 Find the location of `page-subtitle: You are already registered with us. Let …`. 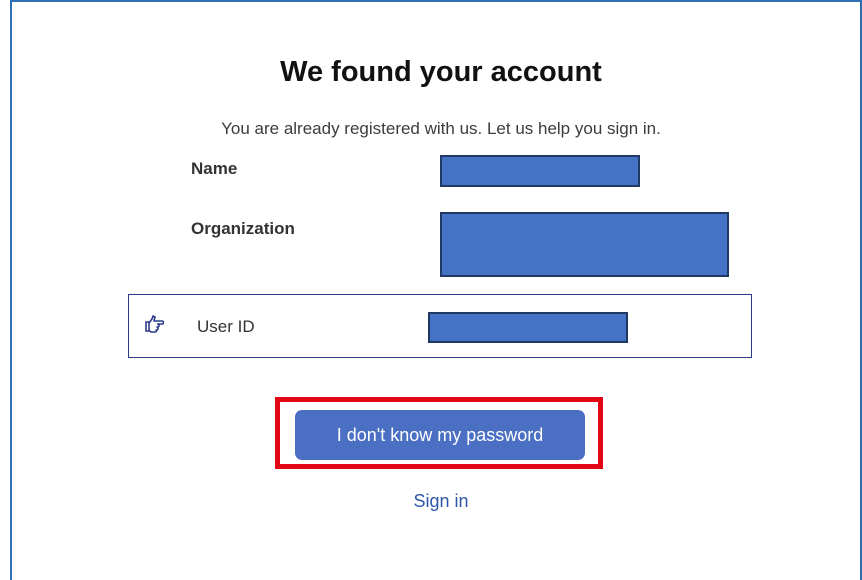

page-subtitle: You are already registered with us. Let … is located at coordinates (441, 128).